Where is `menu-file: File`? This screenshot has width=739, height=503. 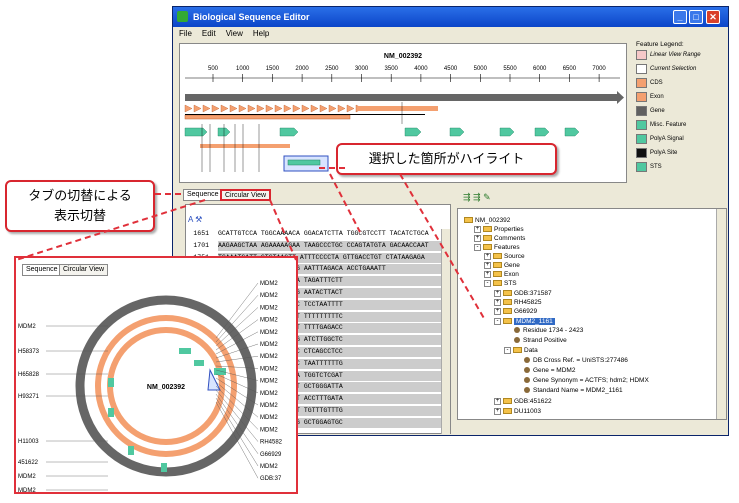 menu-file: File is located at coordinates (185, 33).